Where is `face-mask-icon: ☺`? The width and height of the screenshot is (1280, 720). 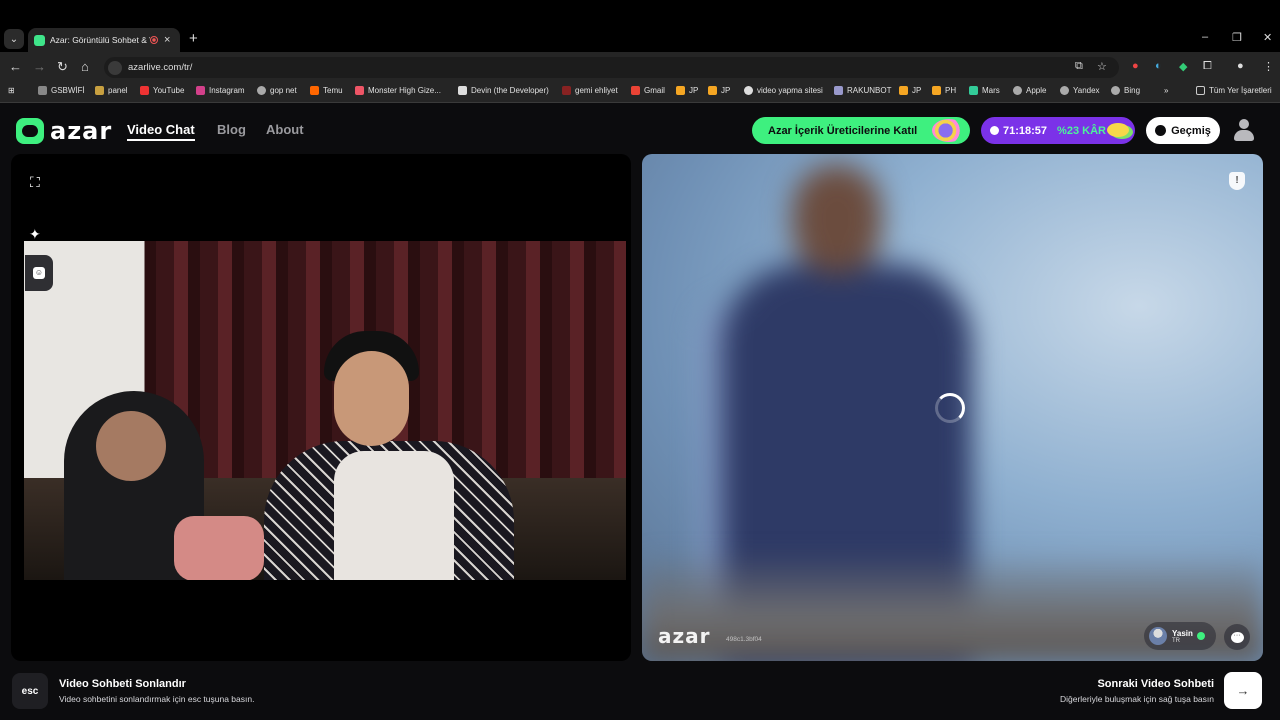 face-mask-icon: ☺ is located at coordinates (39, 273).